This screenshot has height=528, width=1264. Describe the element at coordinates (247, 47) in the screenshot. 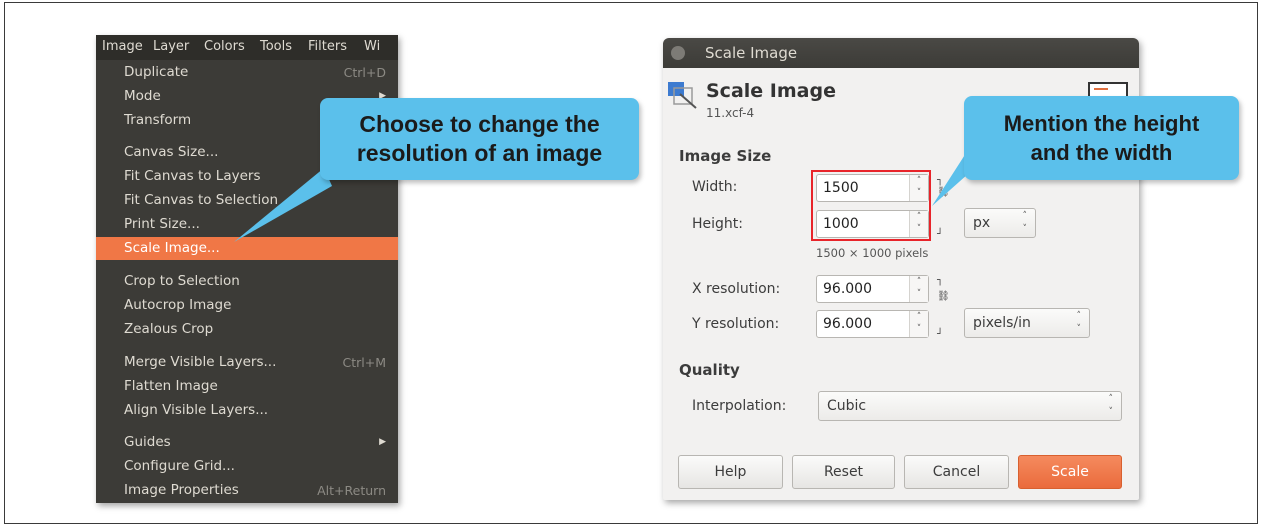

I see `menubar: Image Layer Colors Tools Filters Wi` at that location.